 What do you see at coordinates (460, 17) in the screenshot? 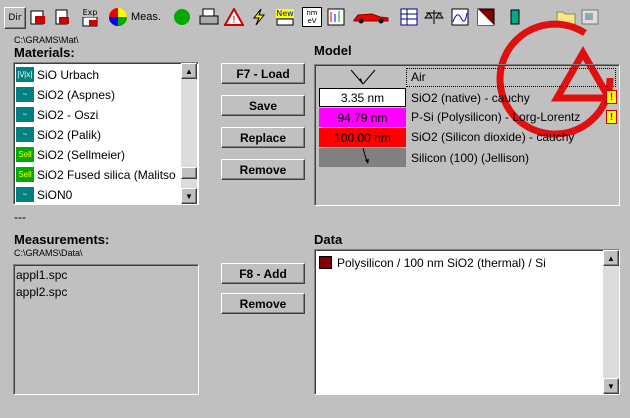
I see `fit-icon` at bounding box center [460, 17].